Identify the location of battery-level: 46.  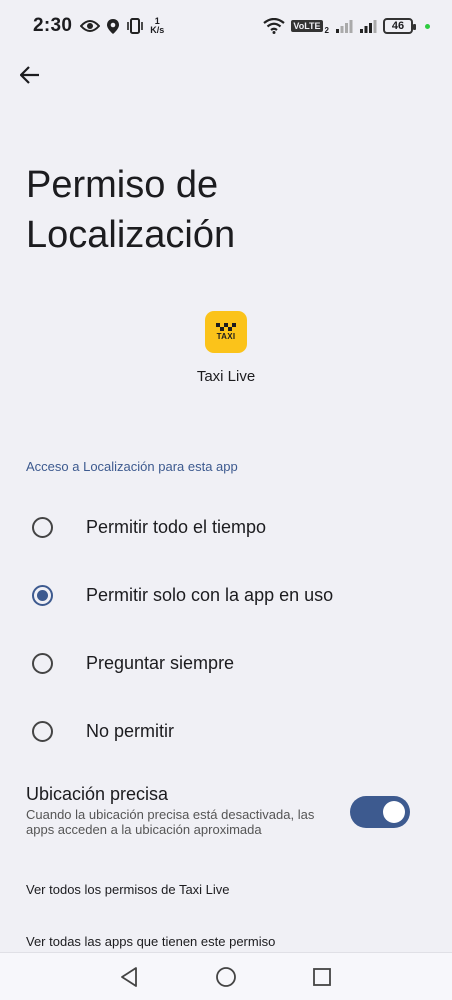
(398, 26).